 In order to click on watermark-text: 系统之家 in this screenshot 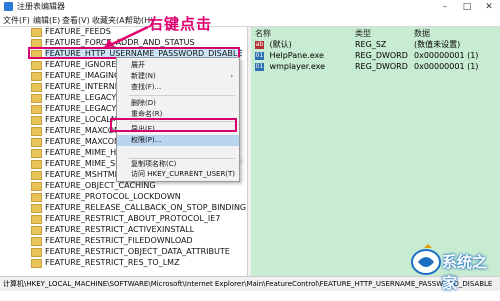, I will do `click(465, 272)`.